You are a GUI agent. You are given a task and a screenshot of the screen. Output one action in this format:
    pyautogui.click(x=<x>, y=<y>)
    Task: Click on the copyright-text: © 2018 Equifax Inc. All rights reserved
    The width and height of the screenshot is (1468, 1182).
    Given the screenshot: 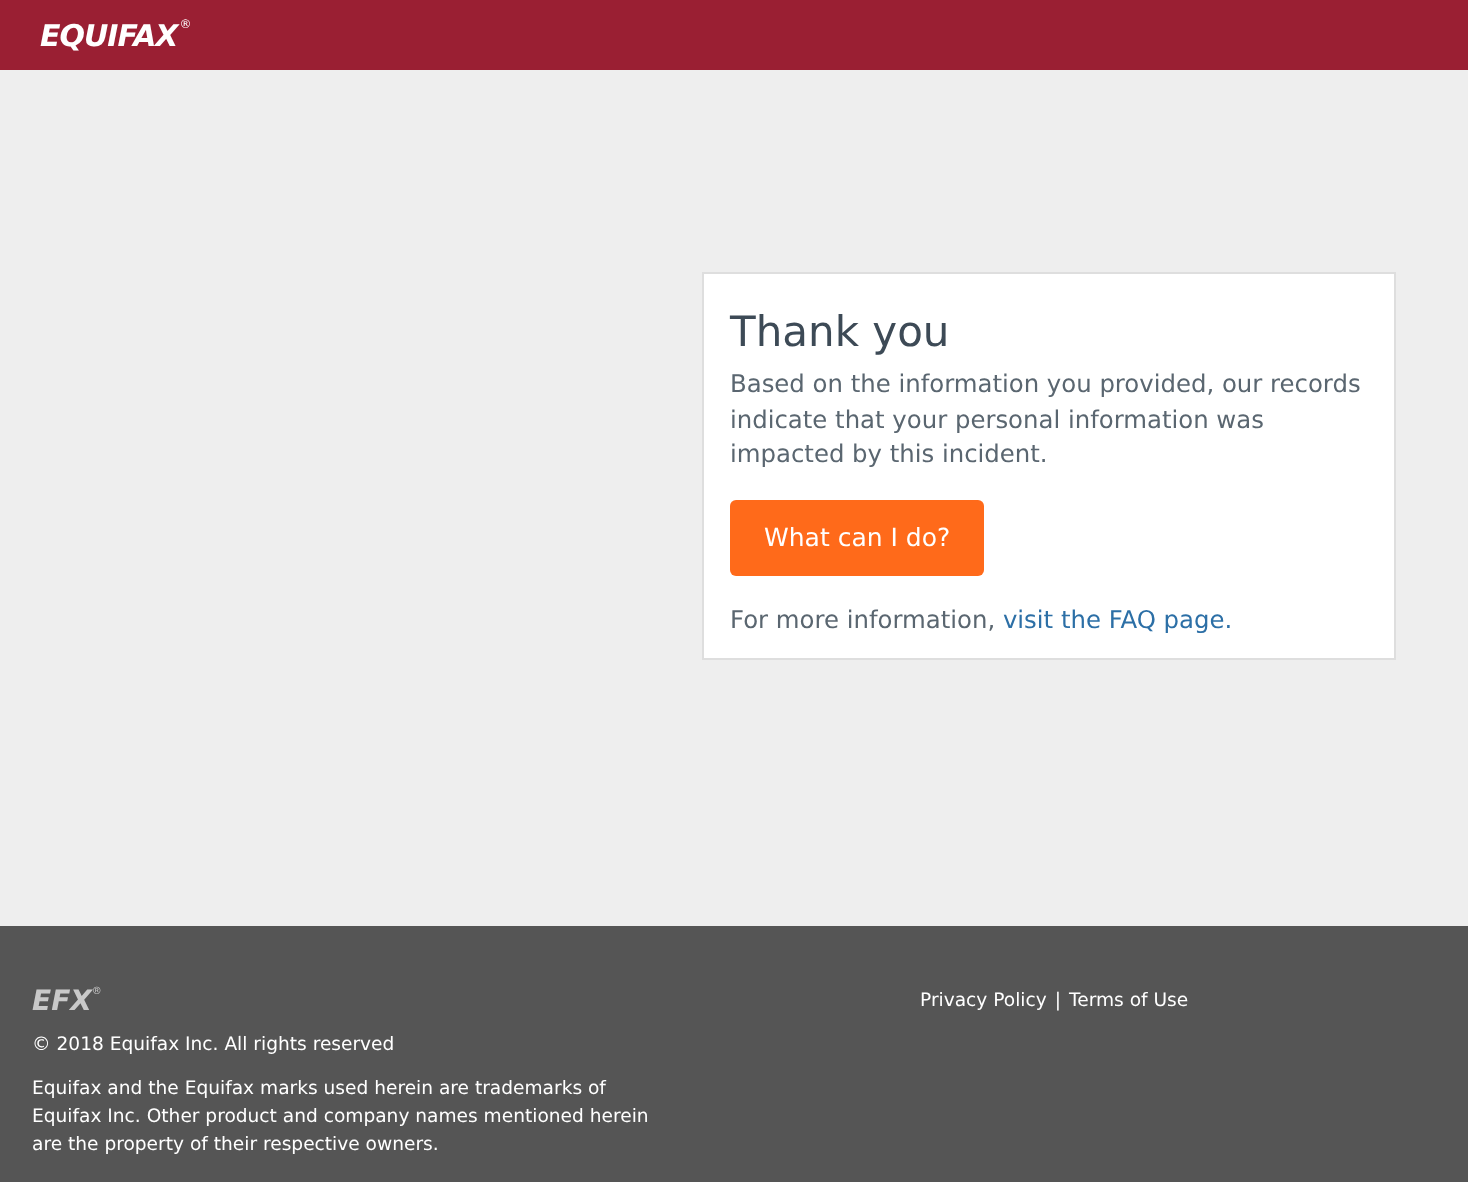 What is the action you would take?
    pyautogui.click(x=214, y=1045)
    